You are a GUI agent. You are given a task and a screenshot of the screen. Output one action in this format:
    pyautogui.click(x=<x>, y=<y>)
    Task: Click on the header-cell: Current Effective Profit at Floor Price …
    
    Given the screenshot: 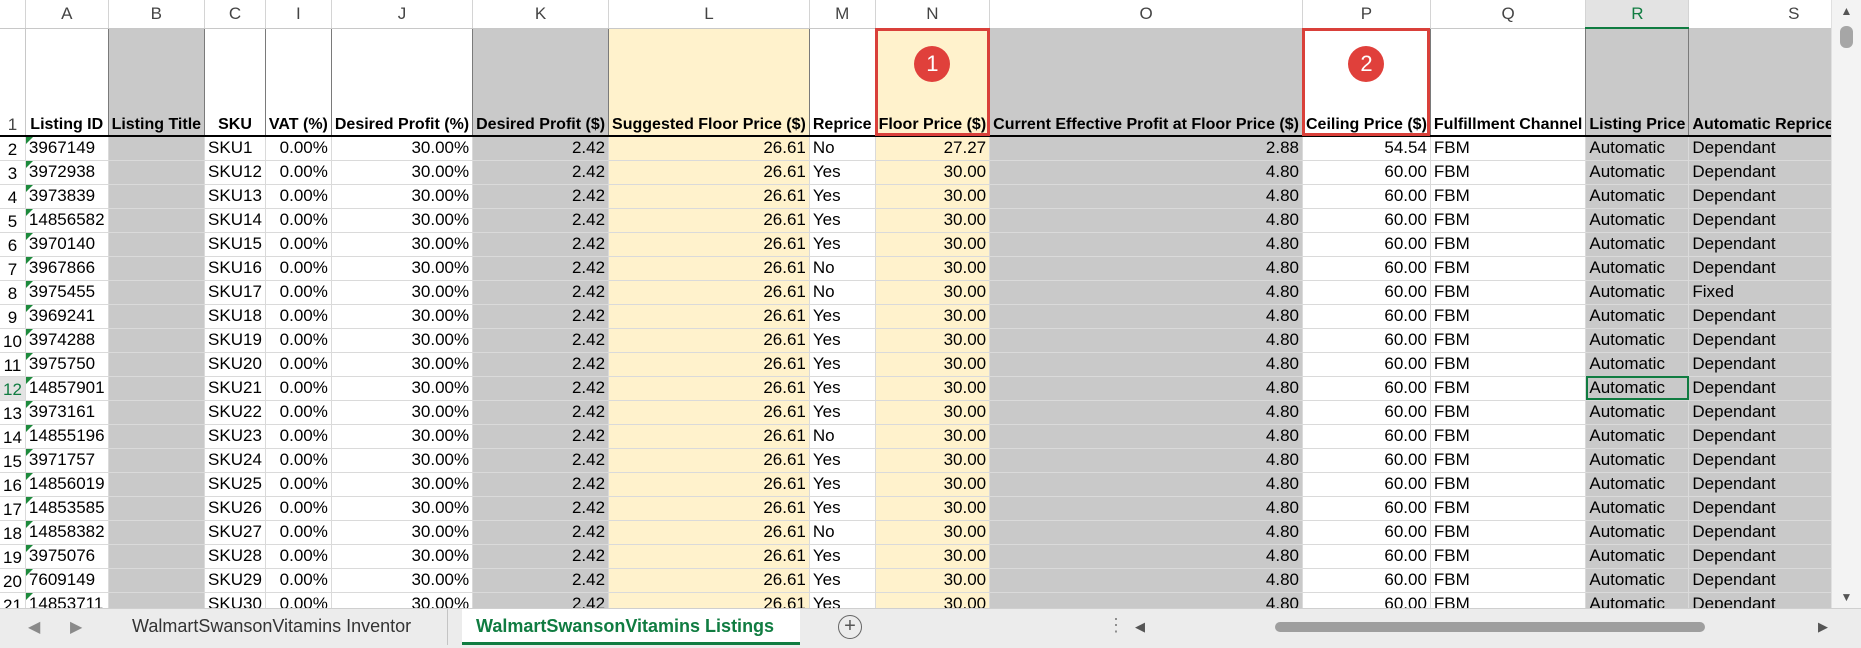 What is the action you would take?
    pyautogui.click(x=1146, y=82)
    